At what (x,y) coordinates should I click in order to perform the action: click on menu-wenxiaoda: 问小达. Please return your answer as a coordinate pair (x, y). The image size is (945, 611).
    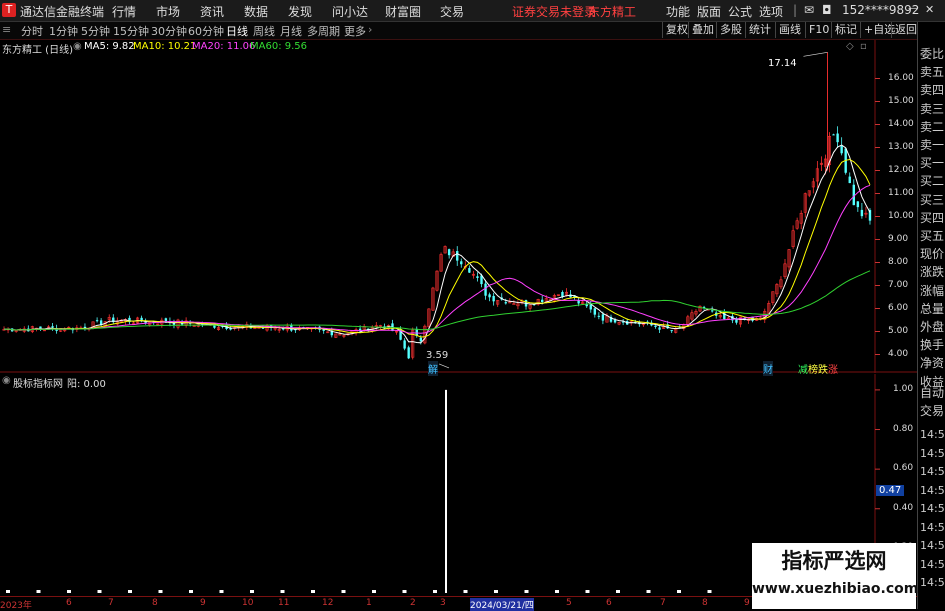
    Looking at the image, I should click on (350, 11).